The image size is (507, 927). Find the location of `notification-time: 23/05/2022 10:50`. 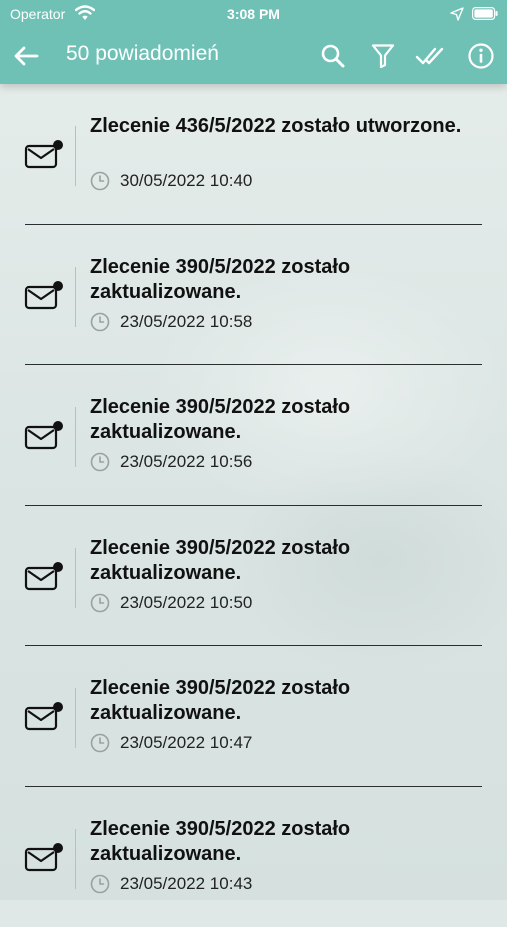

notification-time: 23/05/2022 10:50 is located at coordinates (186, 603).